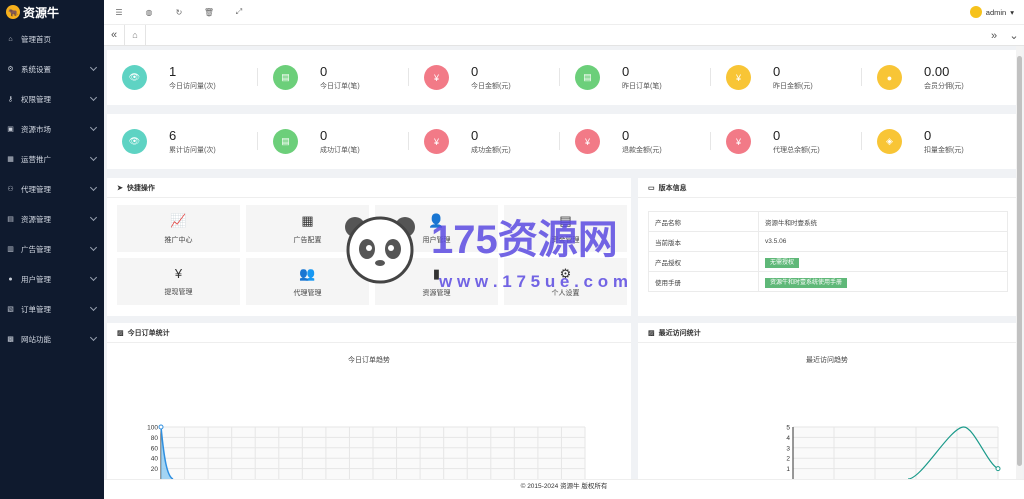 The image size is (1024, 499). I want to click on quick-action-button: 👤 用户管理, so click(436, 228).